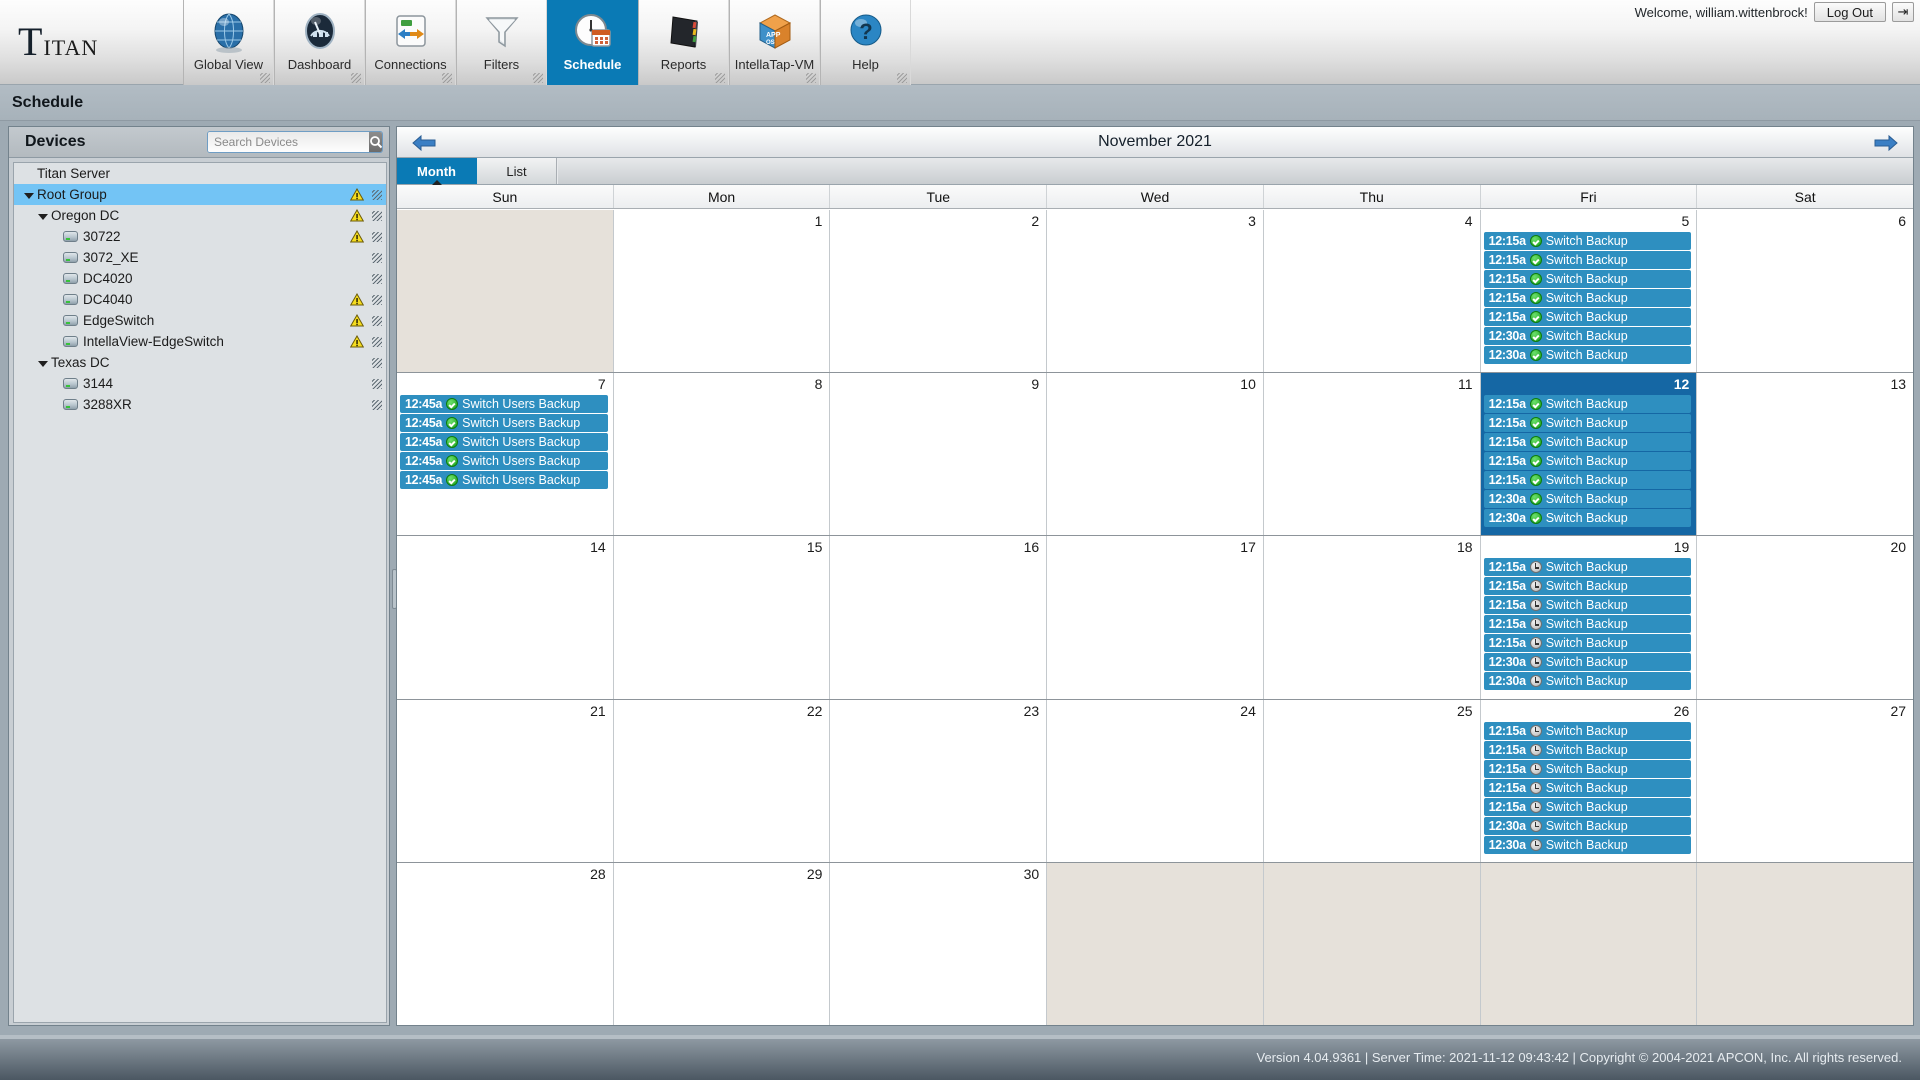  What do you see at coordinates (939, 780) in the screenshot?
I see `calendar-day-cell: 23` at bounding box center [939, 780].